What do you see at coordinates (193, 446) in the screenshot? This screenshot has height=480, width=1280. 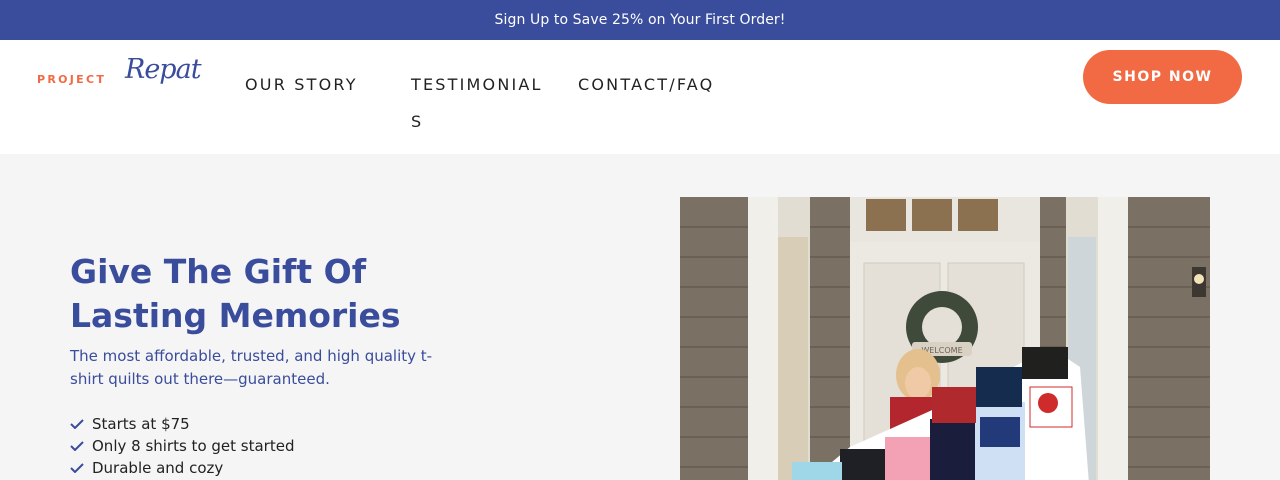 I see `feature-label: Only 8 shirts to get started` at bounding box center [193, 446].